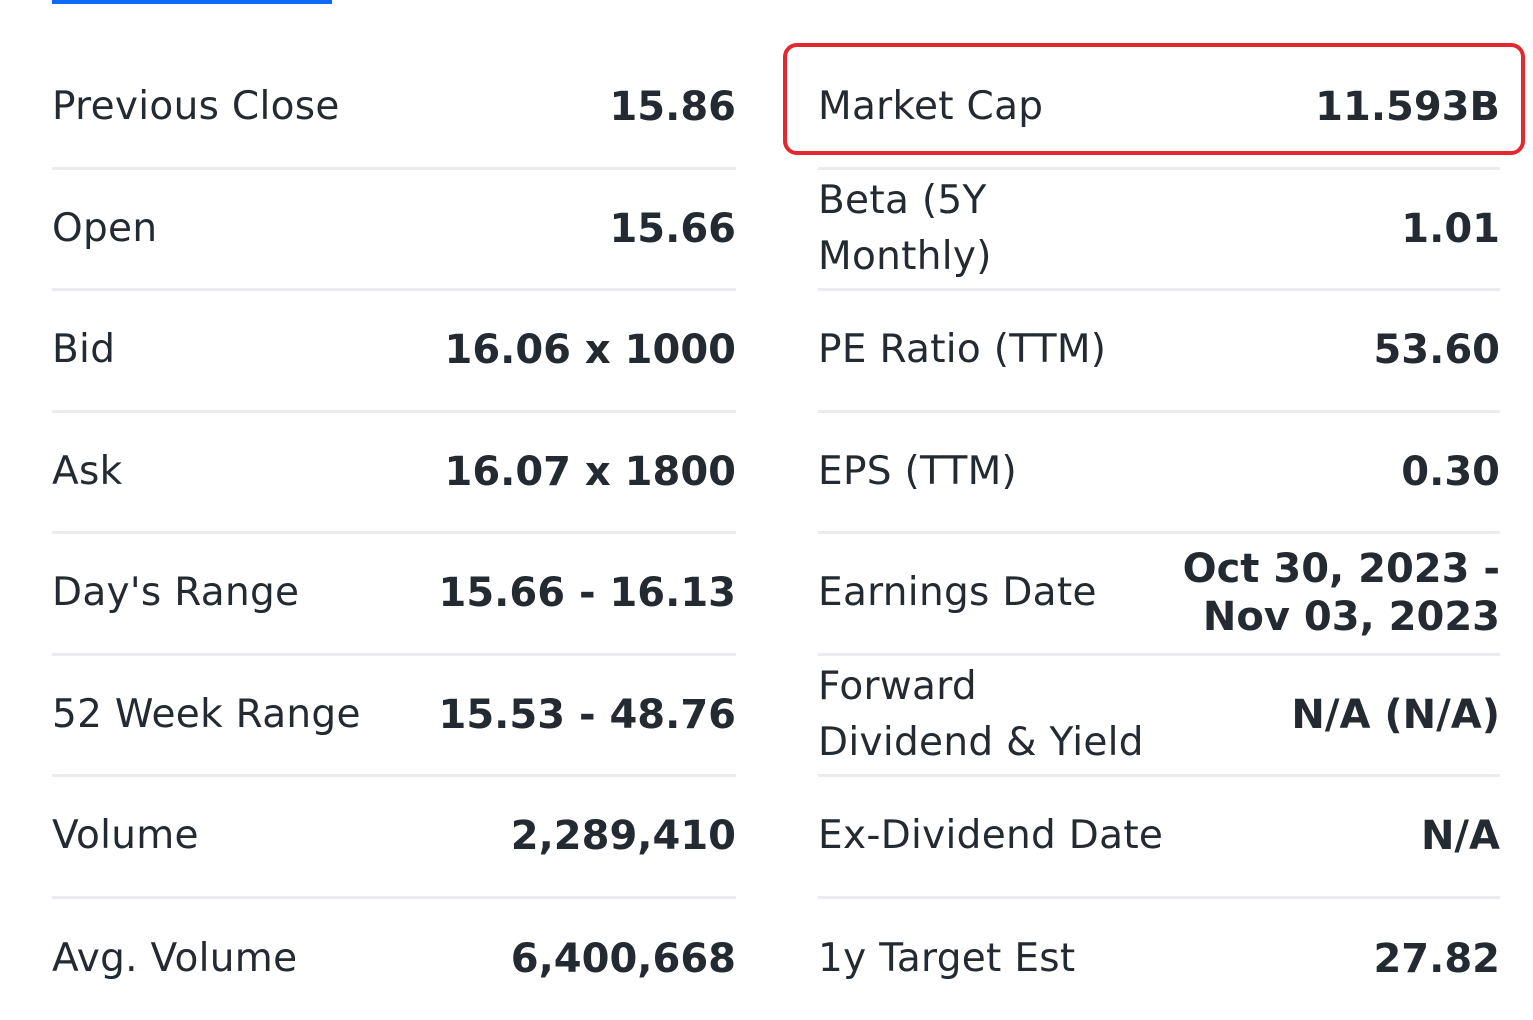  What do you see at coordinates (623, 959) in the screenshot?
I see `avg-volume-value: 6,400,668` at bounding box center [623, 959].